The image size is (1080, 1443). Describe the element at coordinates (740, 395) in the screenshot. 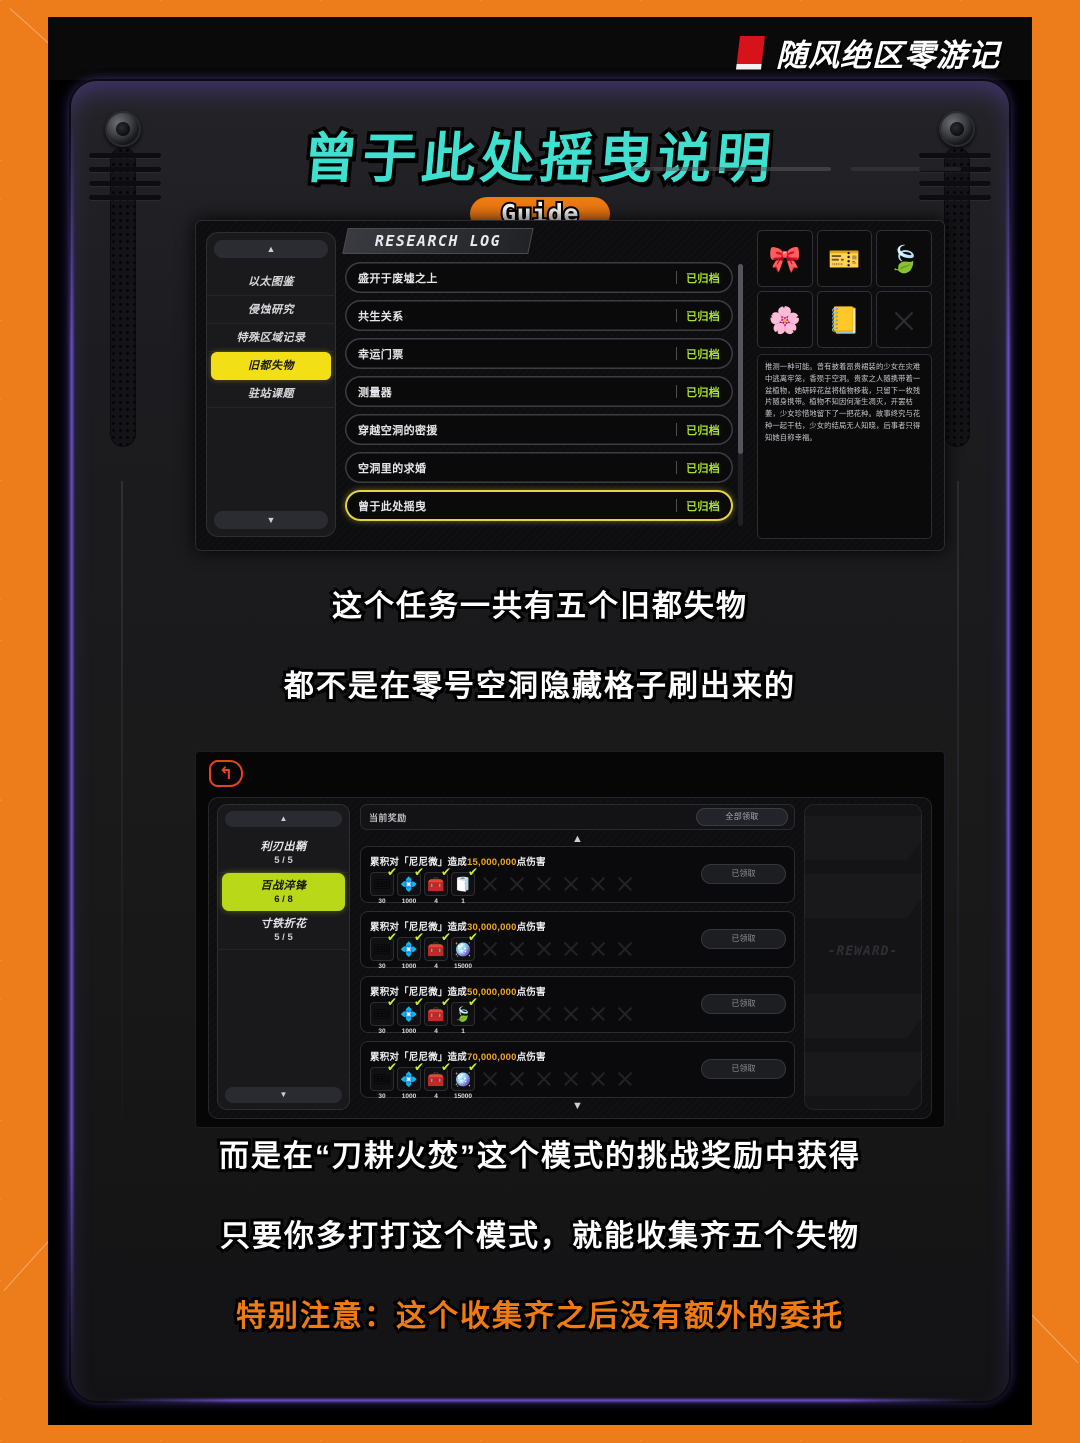

I see `research-list-scrollbar` at that location.